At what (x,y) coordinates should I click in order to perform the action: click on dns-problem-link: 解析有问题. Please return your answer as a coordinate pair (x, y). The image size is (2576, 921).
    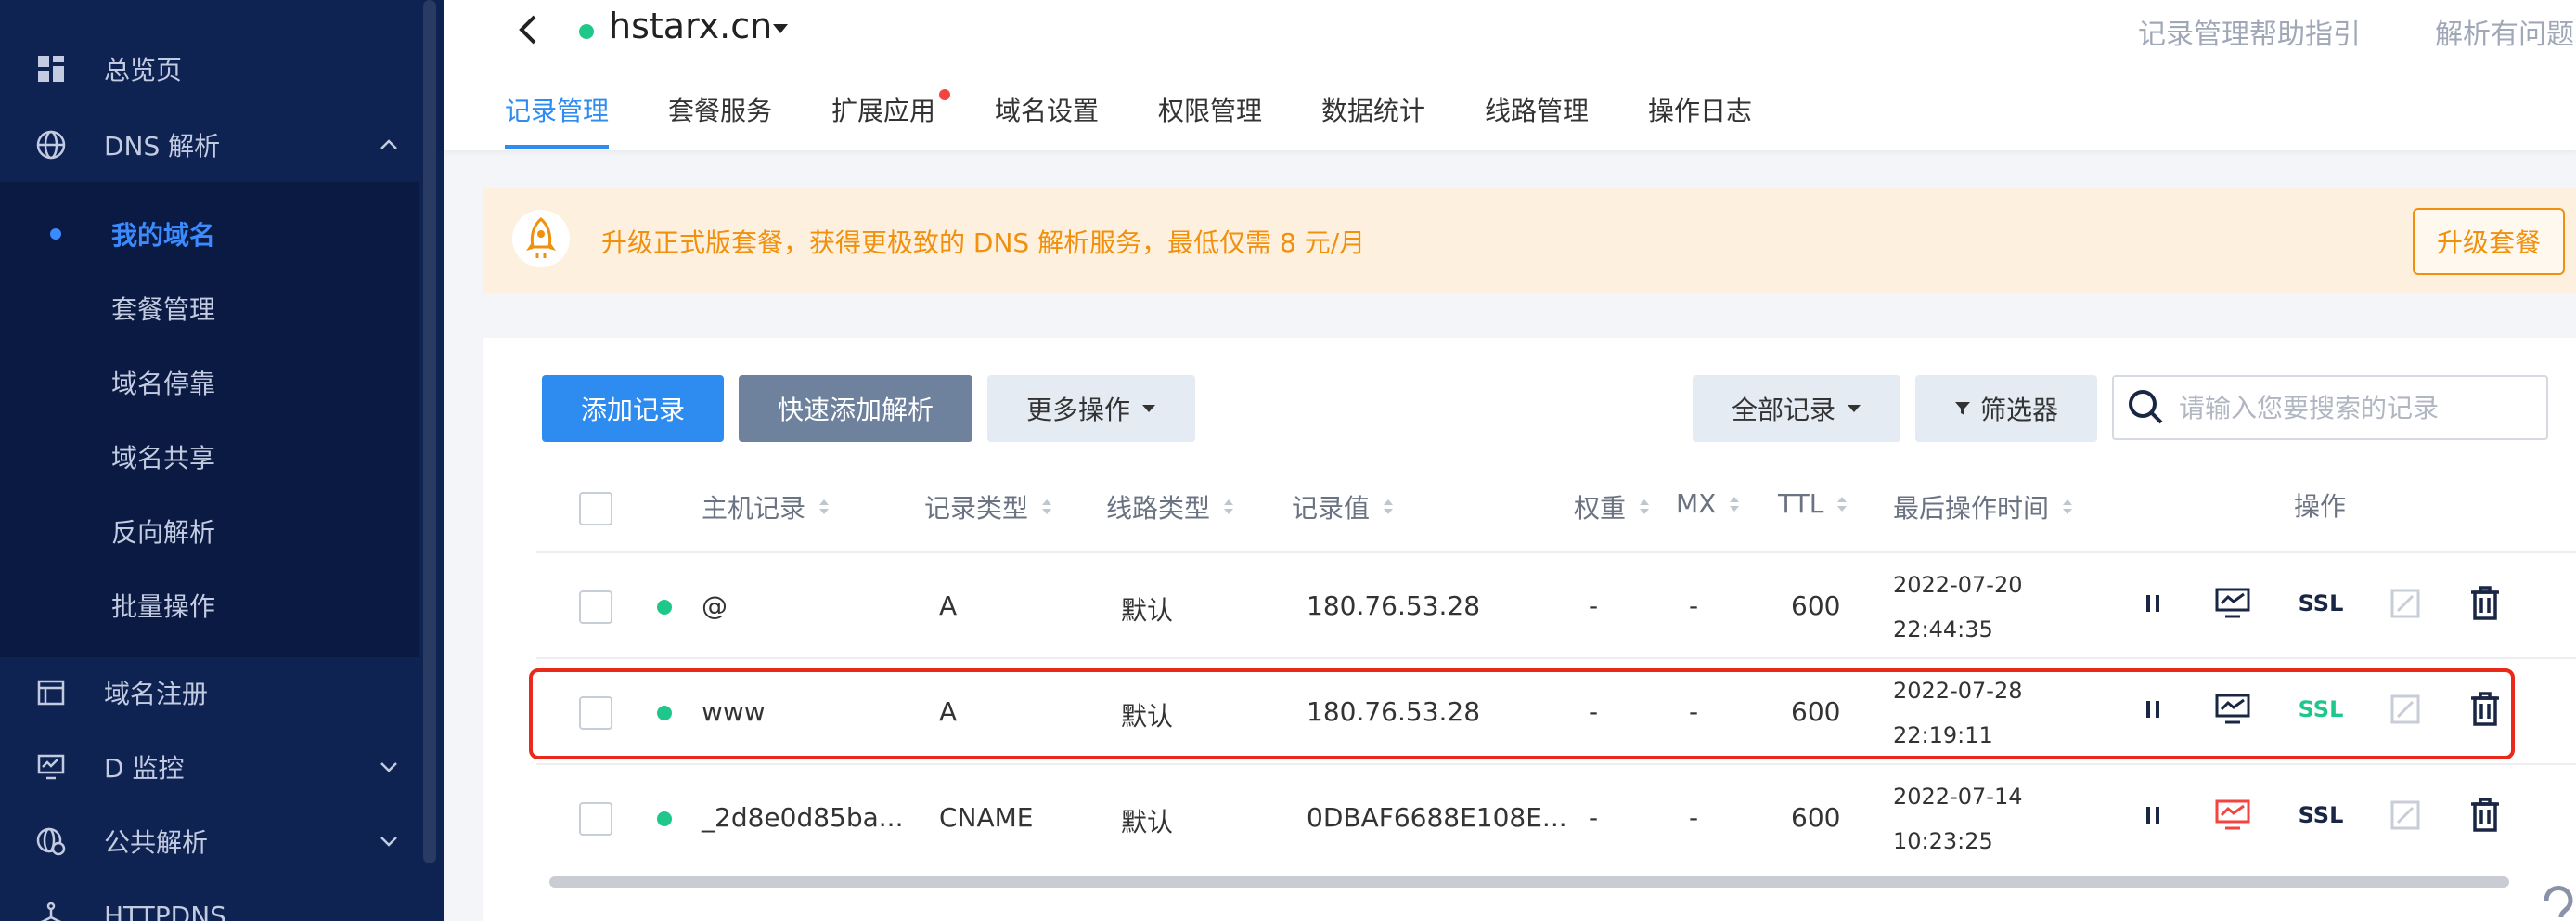
    Looking at the image, I should click on (2504, 32).